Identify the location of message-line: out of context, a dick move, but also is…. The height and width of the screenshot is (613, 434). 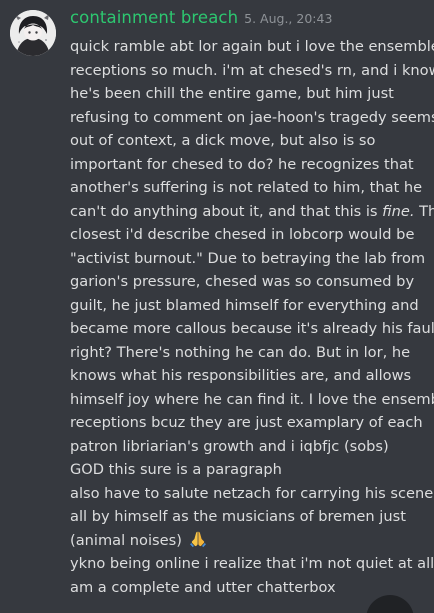
(223, 140).